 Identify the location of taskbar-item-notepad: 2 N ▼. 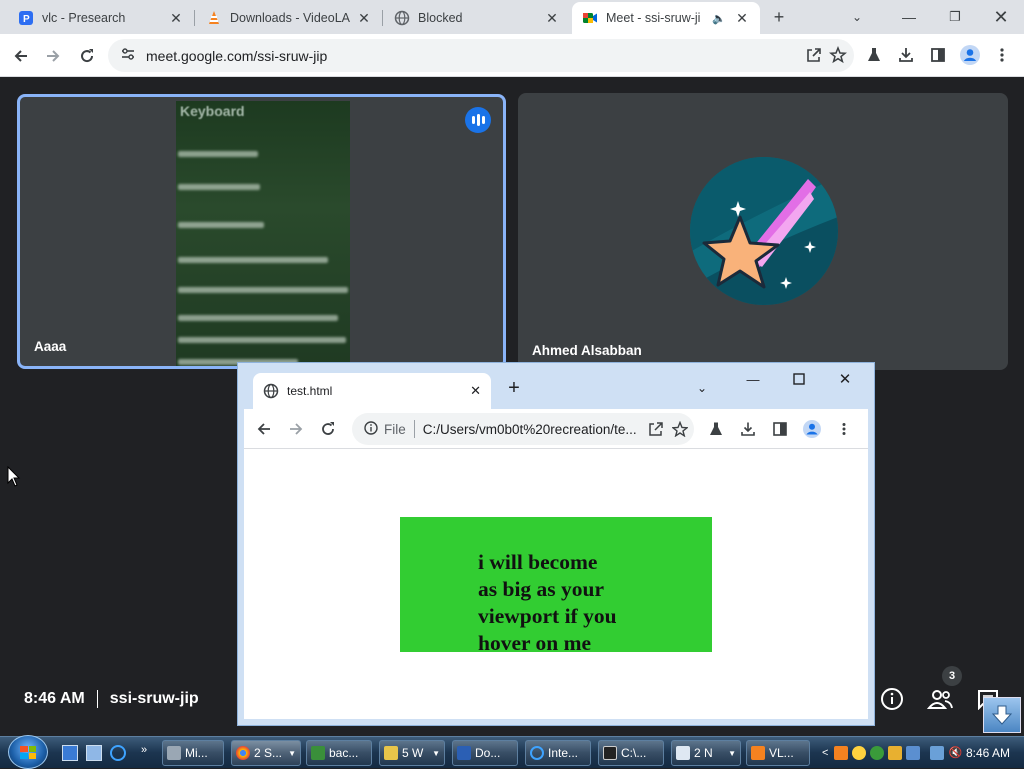
(706, 753).